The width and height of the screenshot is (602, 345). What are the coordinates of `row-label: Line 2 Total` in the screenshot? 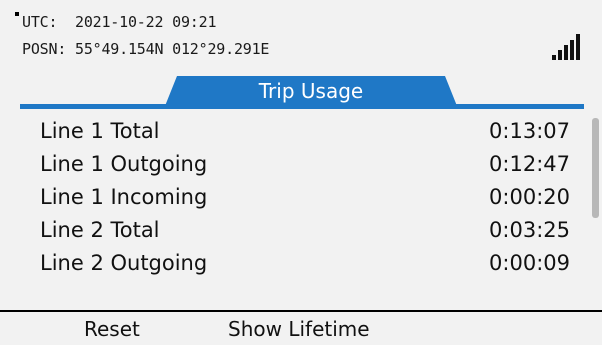 It's located at (100, 229).